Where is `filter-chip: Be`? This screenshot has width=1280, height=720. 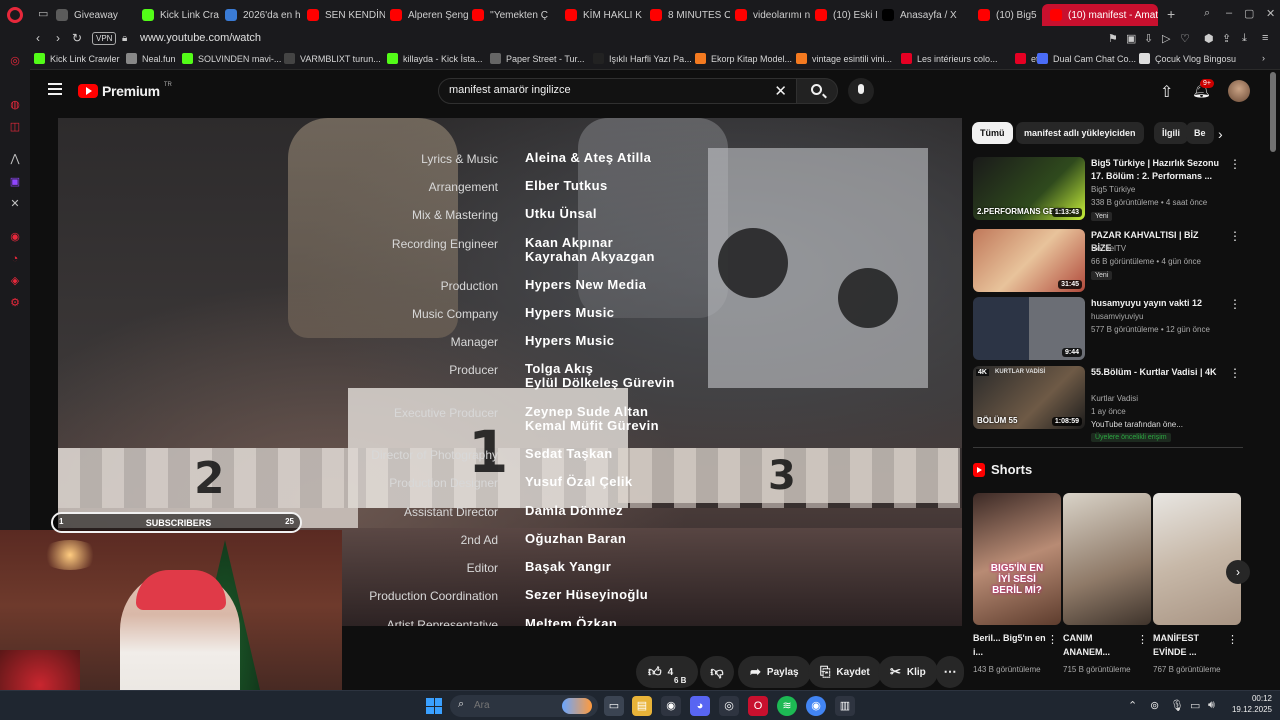
filter-chip: Be is located at coordinates (1200, 133).